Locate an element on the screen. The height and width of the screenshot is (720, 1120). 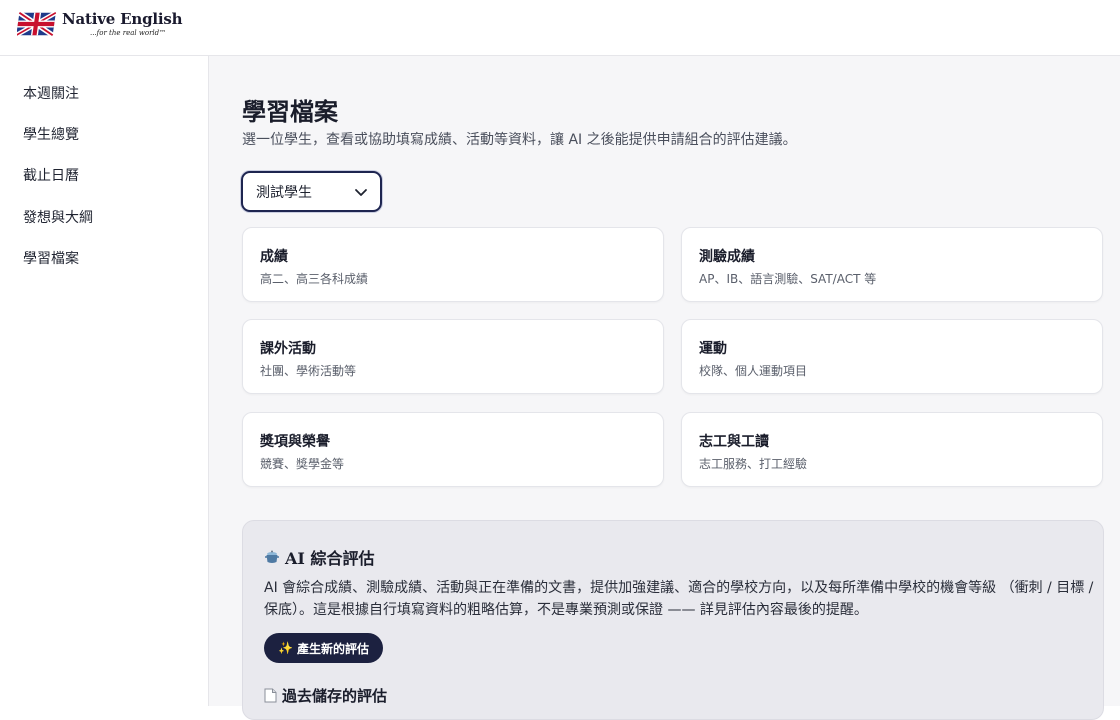
card-desc: AP、IB、語言測驗、SAT/ACT 等 is located at coordinates (788, 279).